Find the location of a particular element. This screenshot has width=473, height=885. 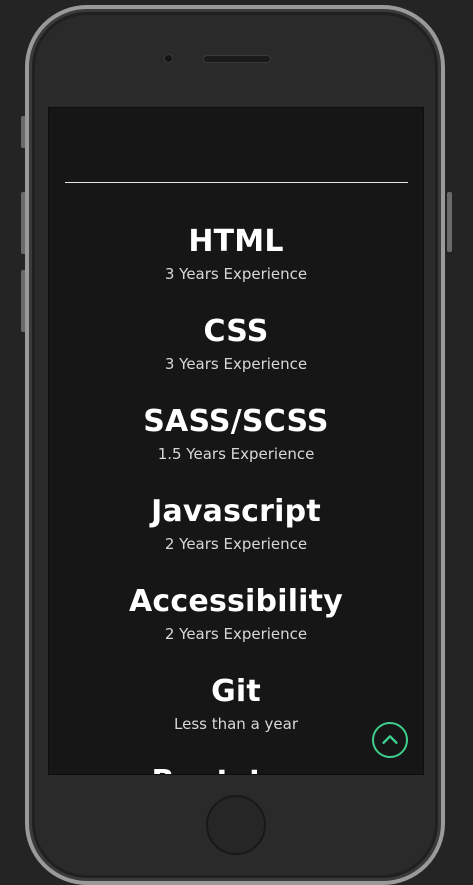

section-divider is located at coordinates (236, 182).